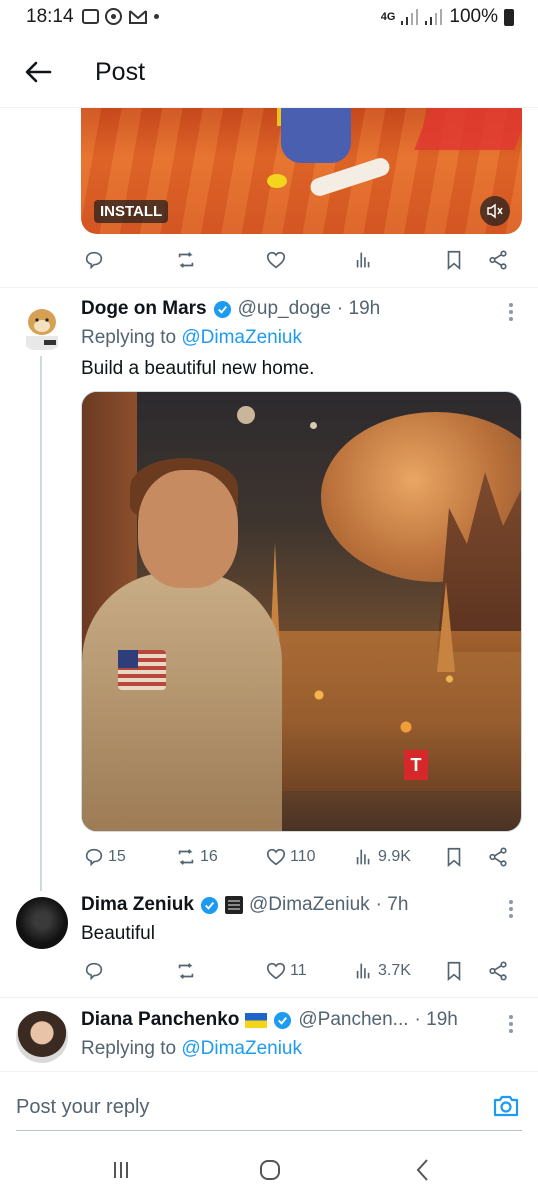 The width and height of the screenshot is (538, 1200). I want to click on tweet-action-bar: 15 16 110 9.9K, so click(301, 858).